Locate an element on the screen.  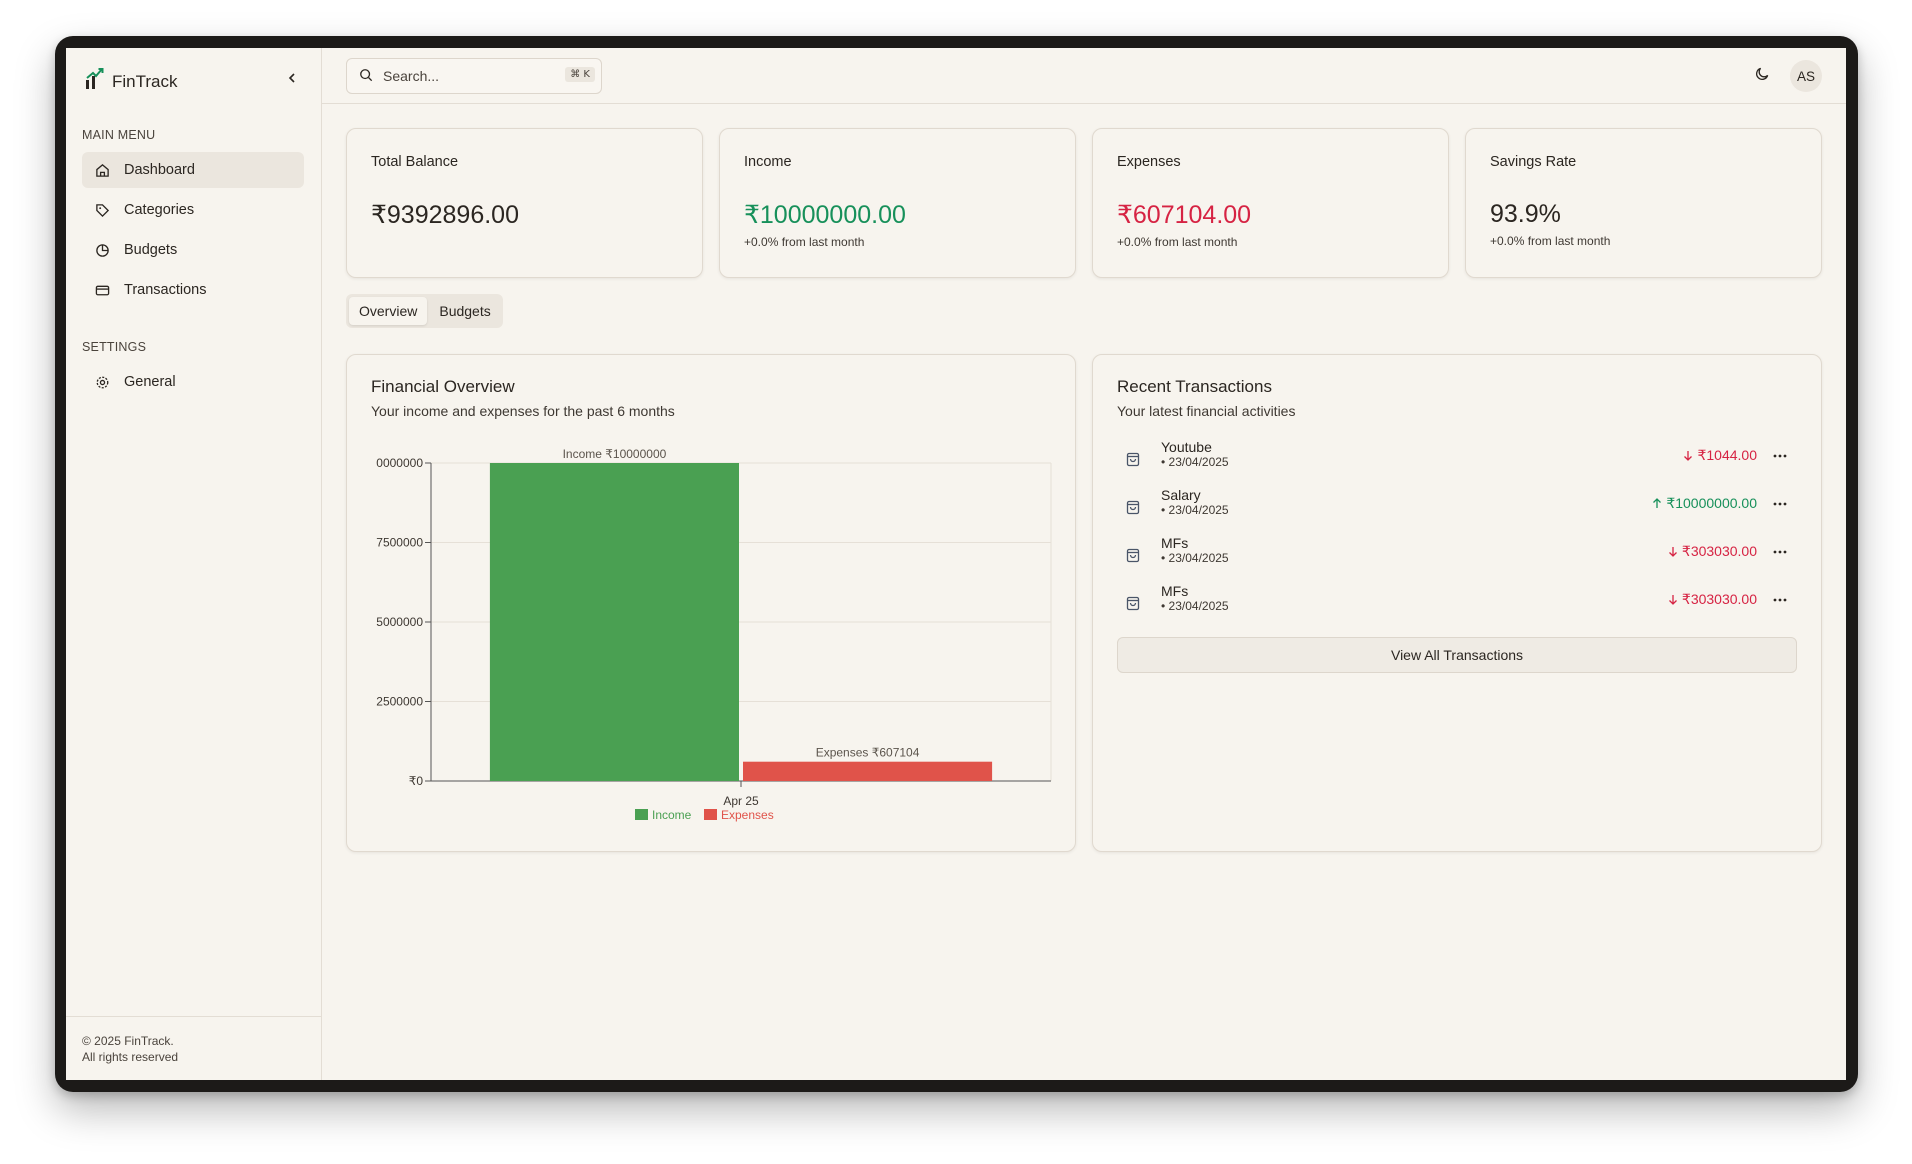
y-tick-label: 5000000 is located at coordinates (399, 622).